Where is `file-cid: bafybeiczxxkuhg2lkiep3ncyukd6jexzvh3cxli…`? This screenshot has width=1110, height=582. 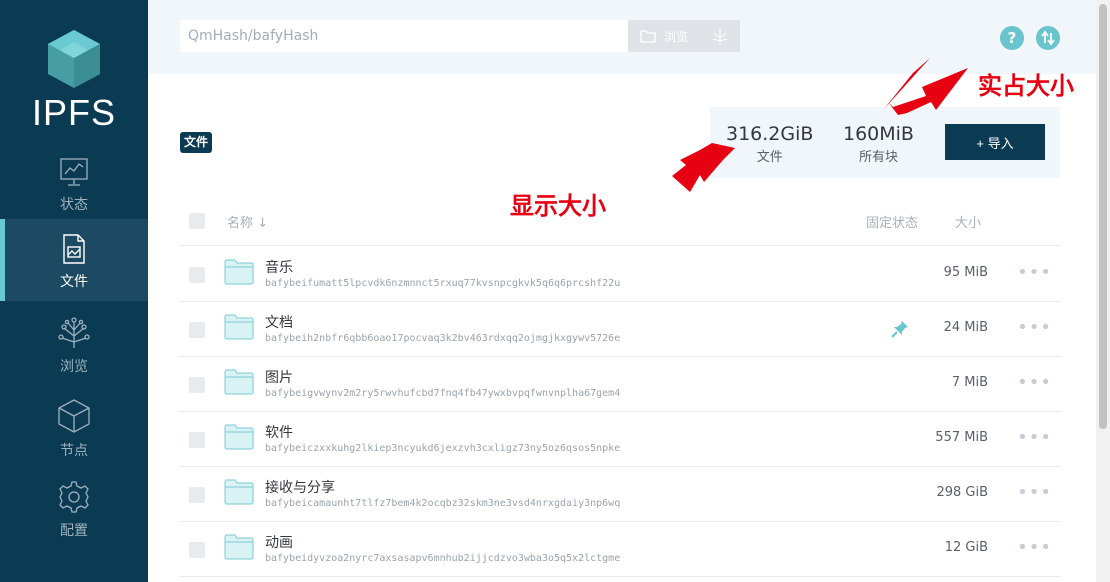 file-cid: bafybeiczxxkuhg2lkiep3ncyukd6jexzvh3cxli… is located at coordinates (443, 448).